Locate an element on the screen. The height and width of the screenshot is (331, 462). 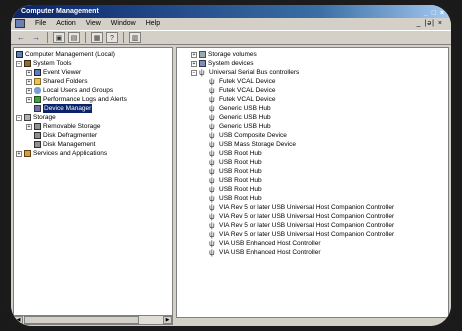
status-bar is located at coordinates (312, 321).